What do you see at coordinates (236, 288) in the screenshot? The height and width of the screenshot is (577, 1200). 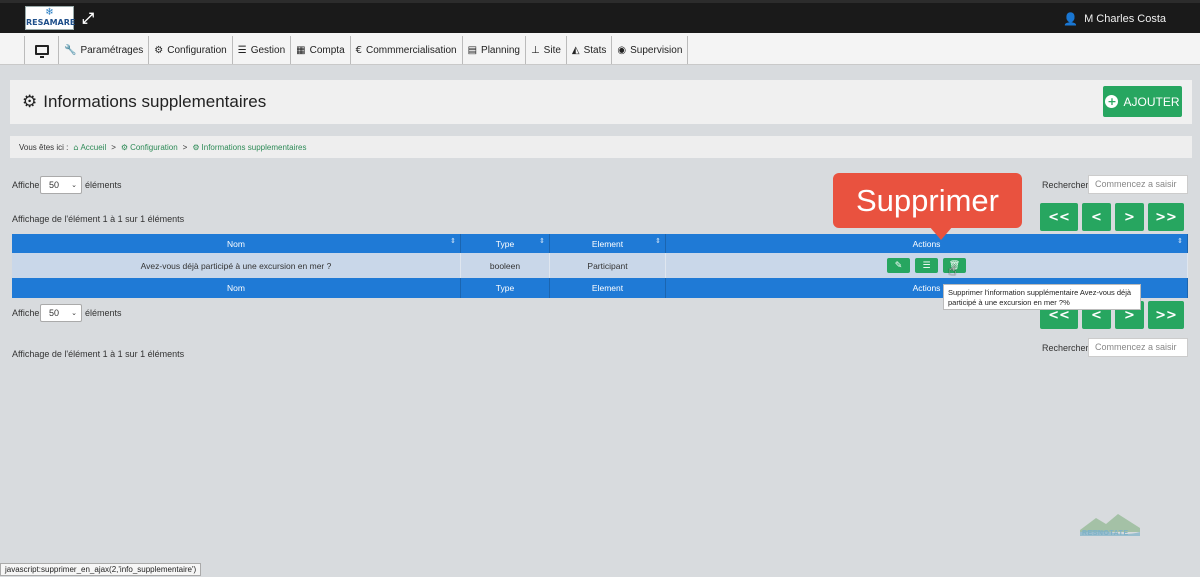 I see `footer-nom: Nom` at bounding box center [236, 288].